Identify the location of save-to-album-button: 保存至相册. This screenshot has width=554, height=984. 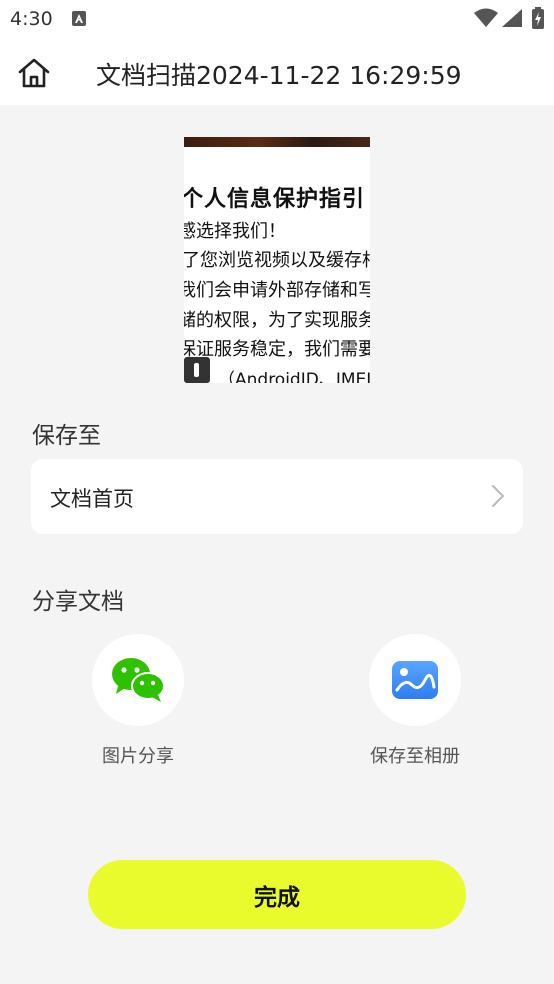
(415, 701).